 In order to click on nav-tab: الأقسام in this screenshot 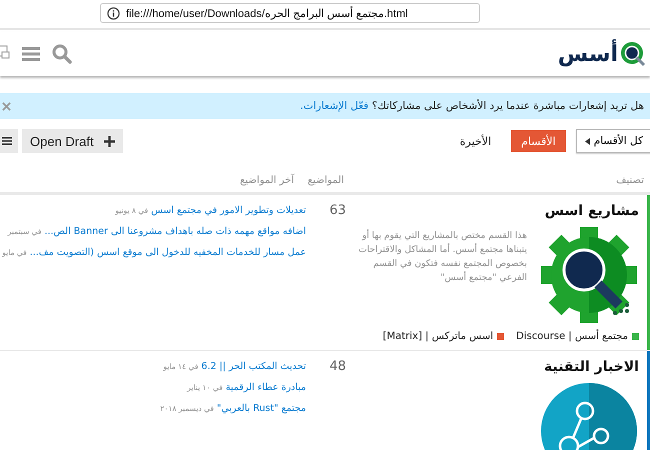, I will do `click(538, 141)`.